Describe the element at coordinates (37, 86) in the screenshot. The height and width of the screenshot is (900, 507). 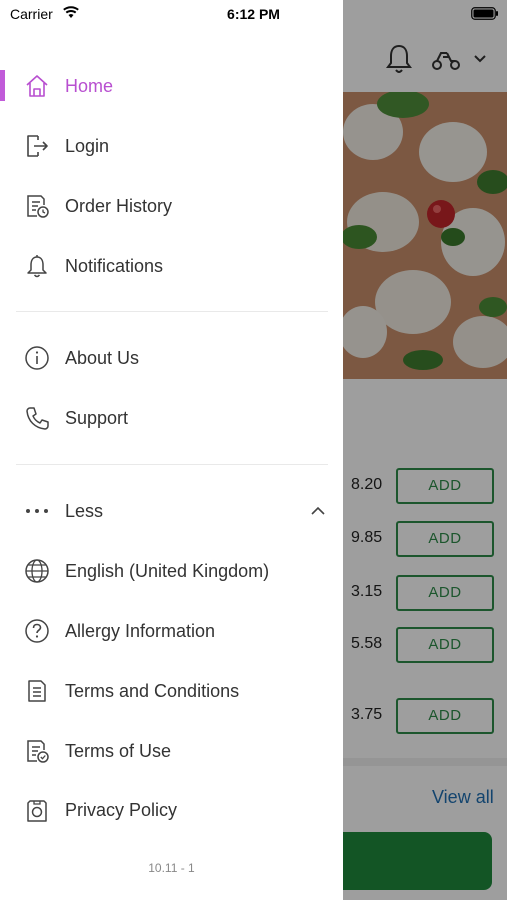
I see `home-icon` at that location.